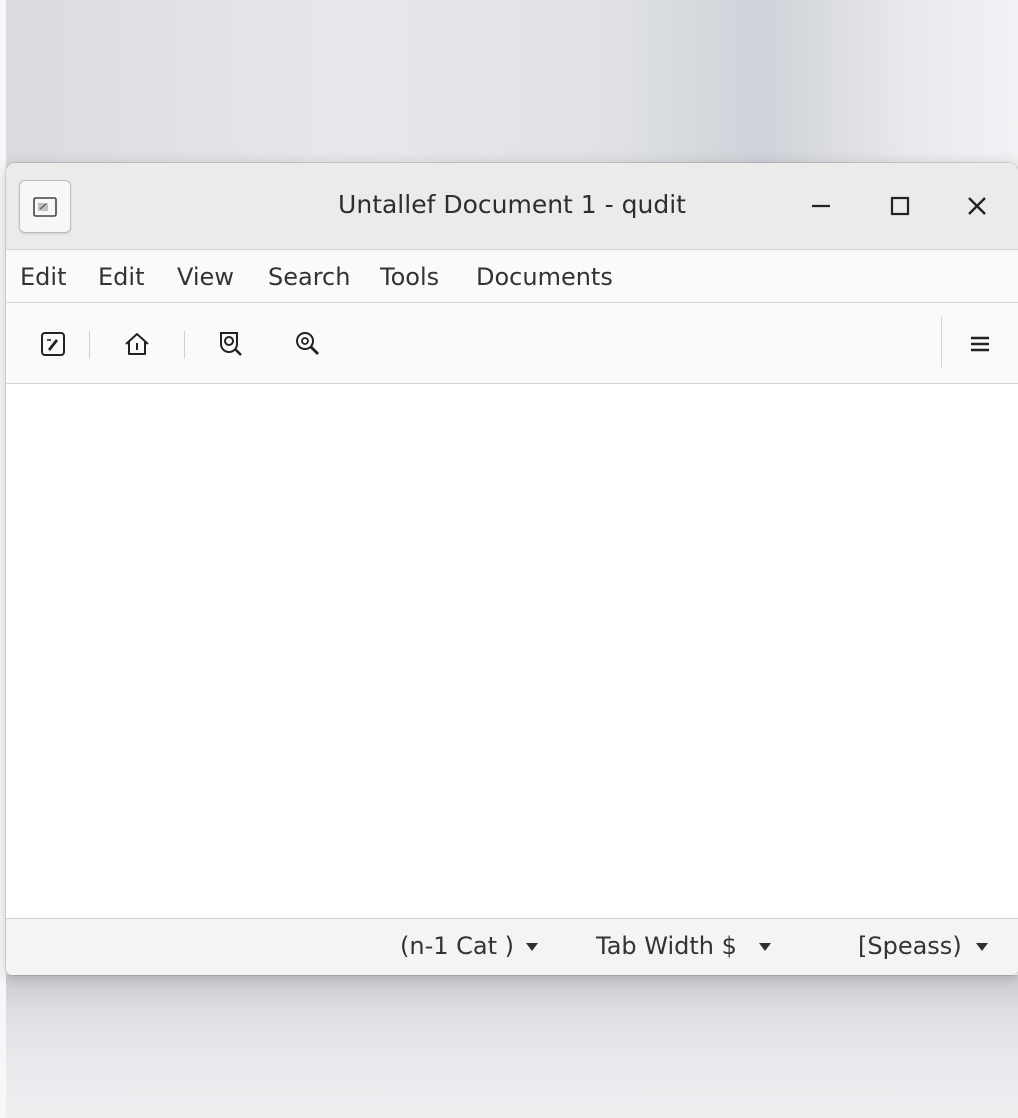 The height and width of the screenshot is (1118, 1018). I want to click on edit-document-button, so click(53, 344).